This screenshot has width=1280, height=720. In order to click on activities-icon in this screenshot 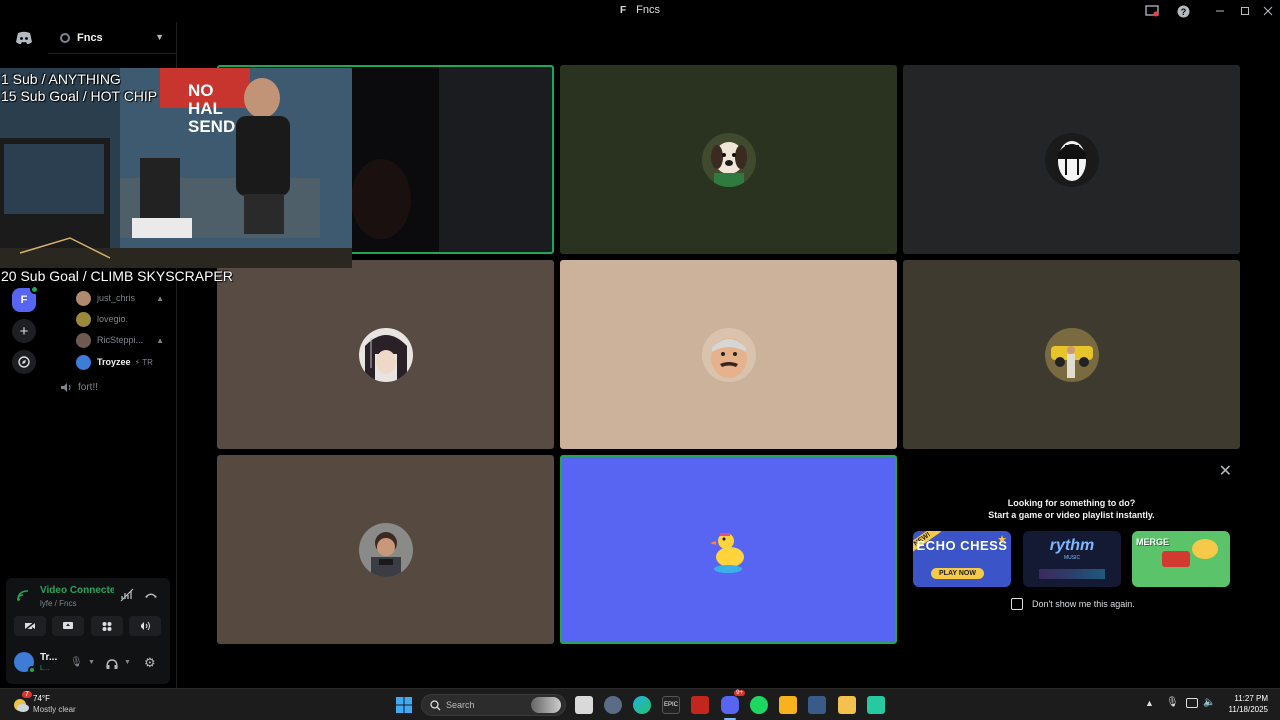, I will do `click(107, 626)`.